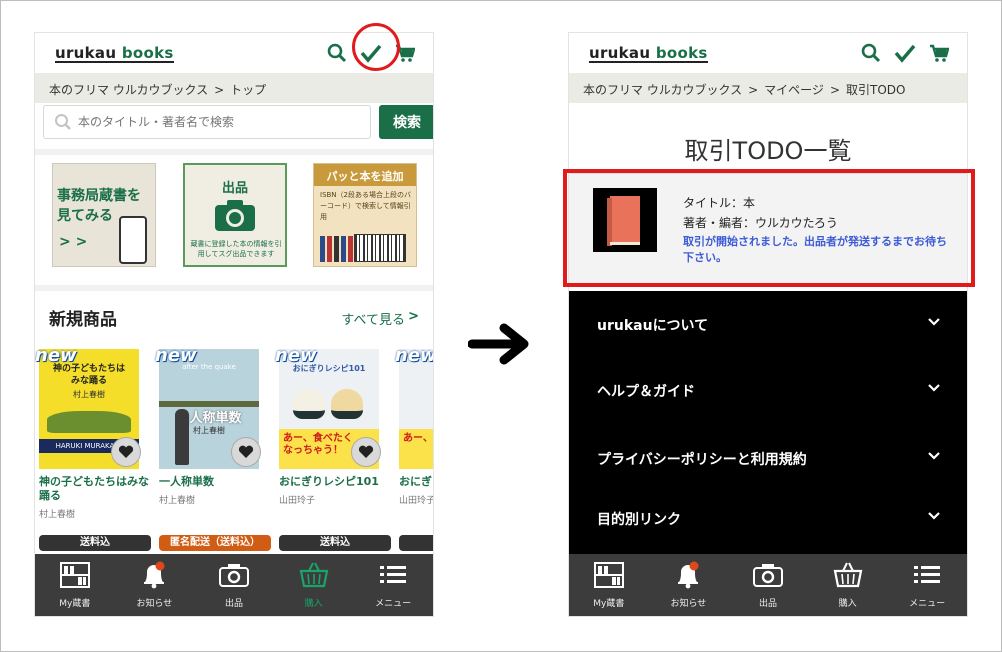 The image size is (1002, 652). I want to click on banner-listing: 出品 蔵書に登録した本の情報を引用してスグ出品できます, so click(235, 215).